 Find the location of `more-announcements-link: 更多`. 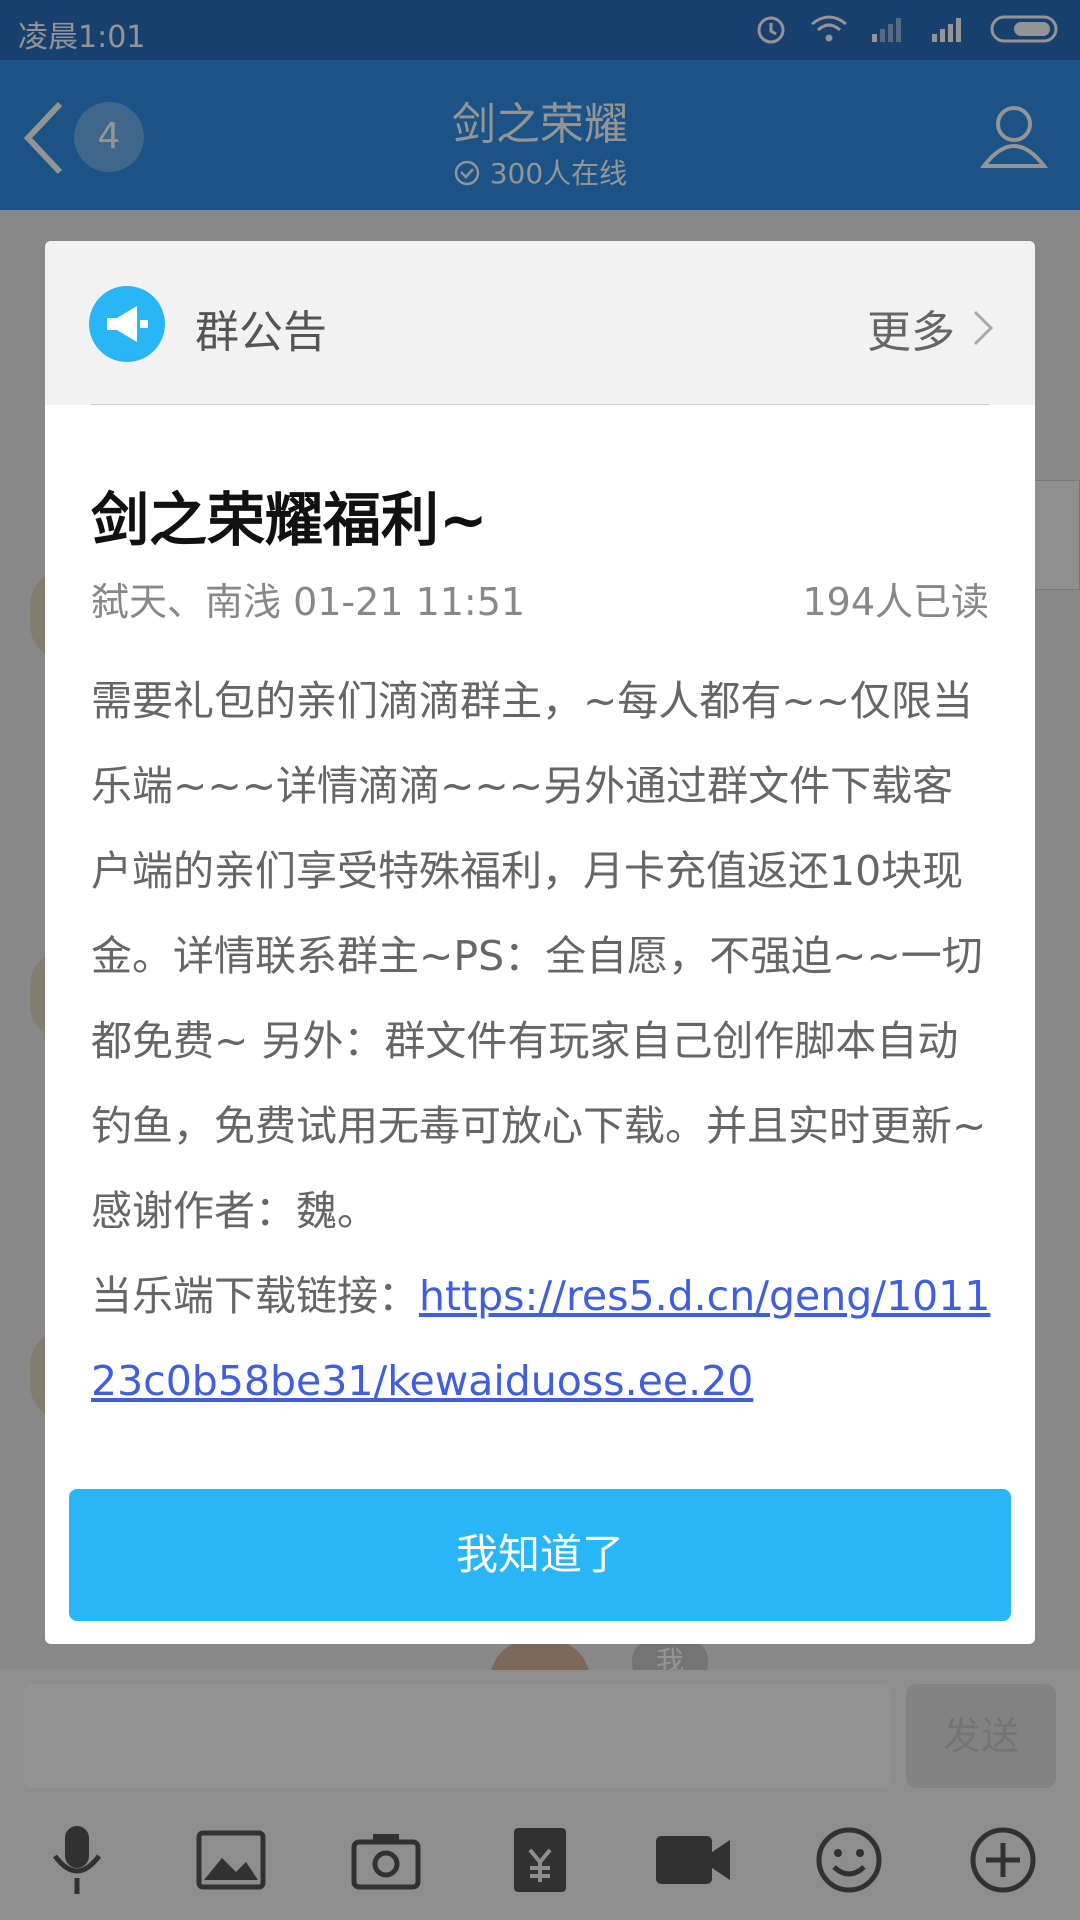

more-announcements-link: 更多 is located at coordinates (931, 328).